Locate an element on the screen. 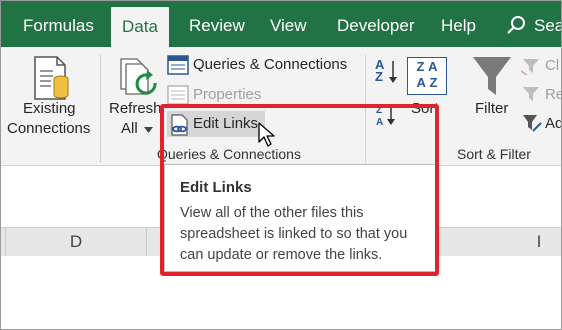 The image size is (562, 330). tab-data: Data is located at coordinates (140, 27).